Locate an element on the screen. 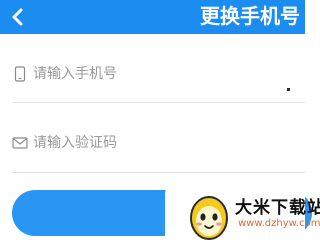  header-bar: 更换手机号 is located at coordinates (152, 17).